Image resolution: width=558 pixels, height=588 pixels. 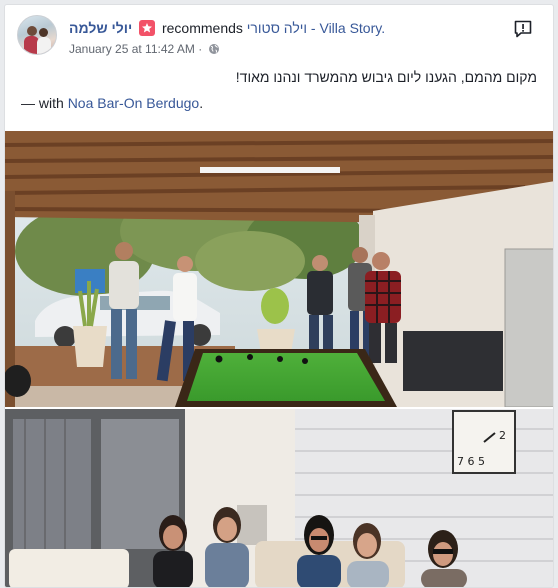 I want to click on with-prefix: — with, so click(x=42, y=103).